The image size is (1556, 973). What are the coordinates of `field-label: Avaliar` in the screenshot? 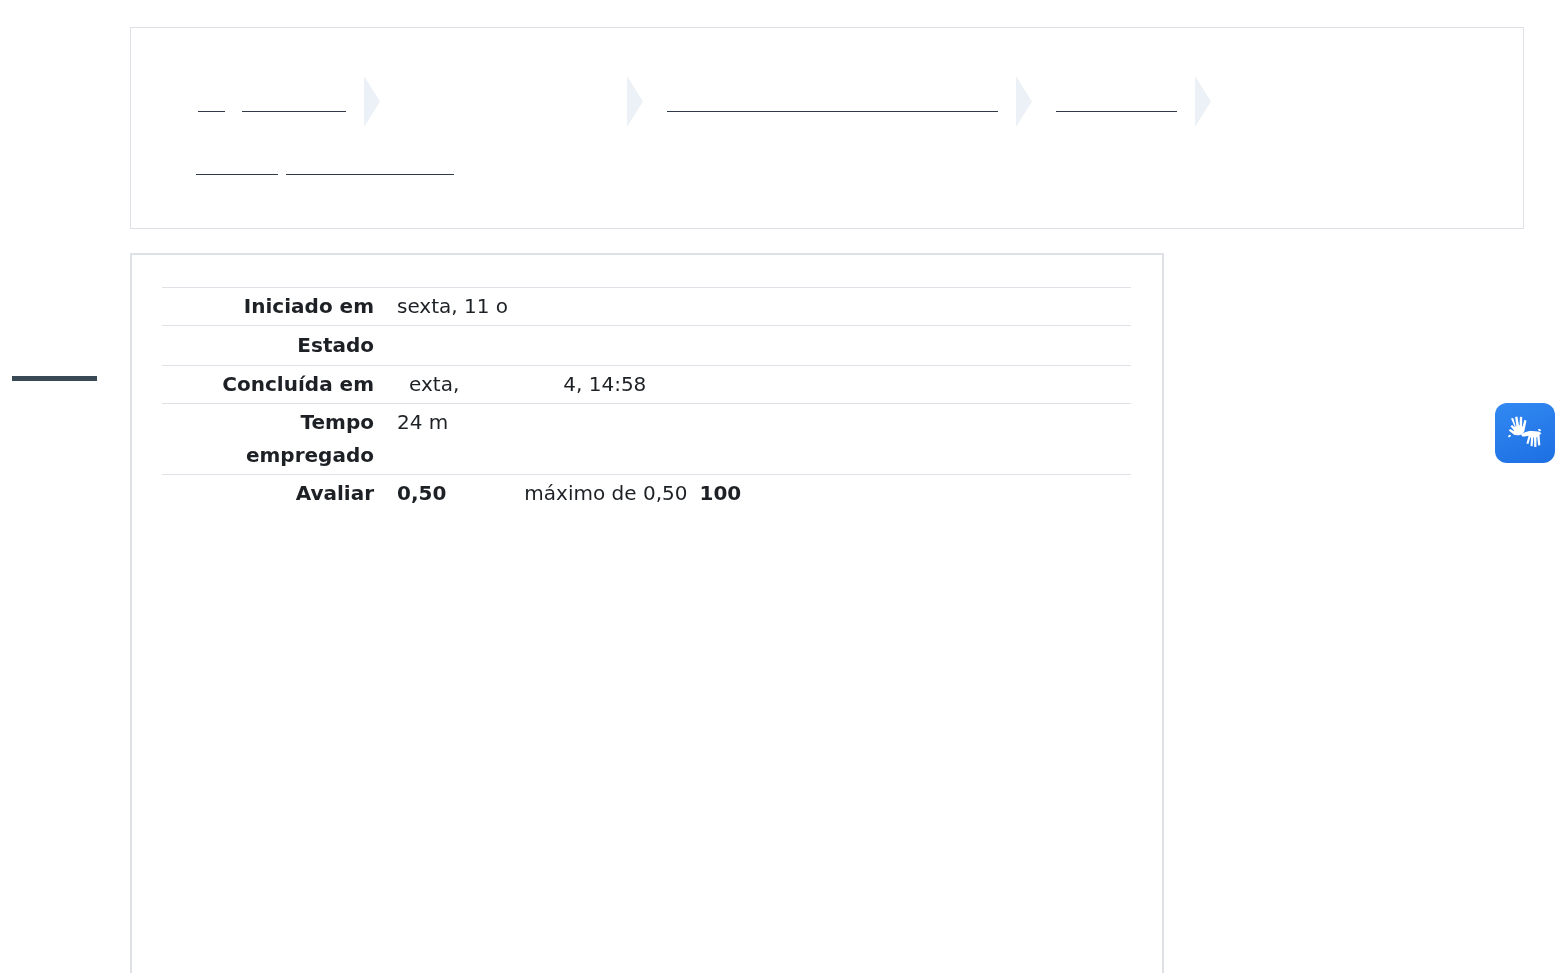 It's located at (274, 493).